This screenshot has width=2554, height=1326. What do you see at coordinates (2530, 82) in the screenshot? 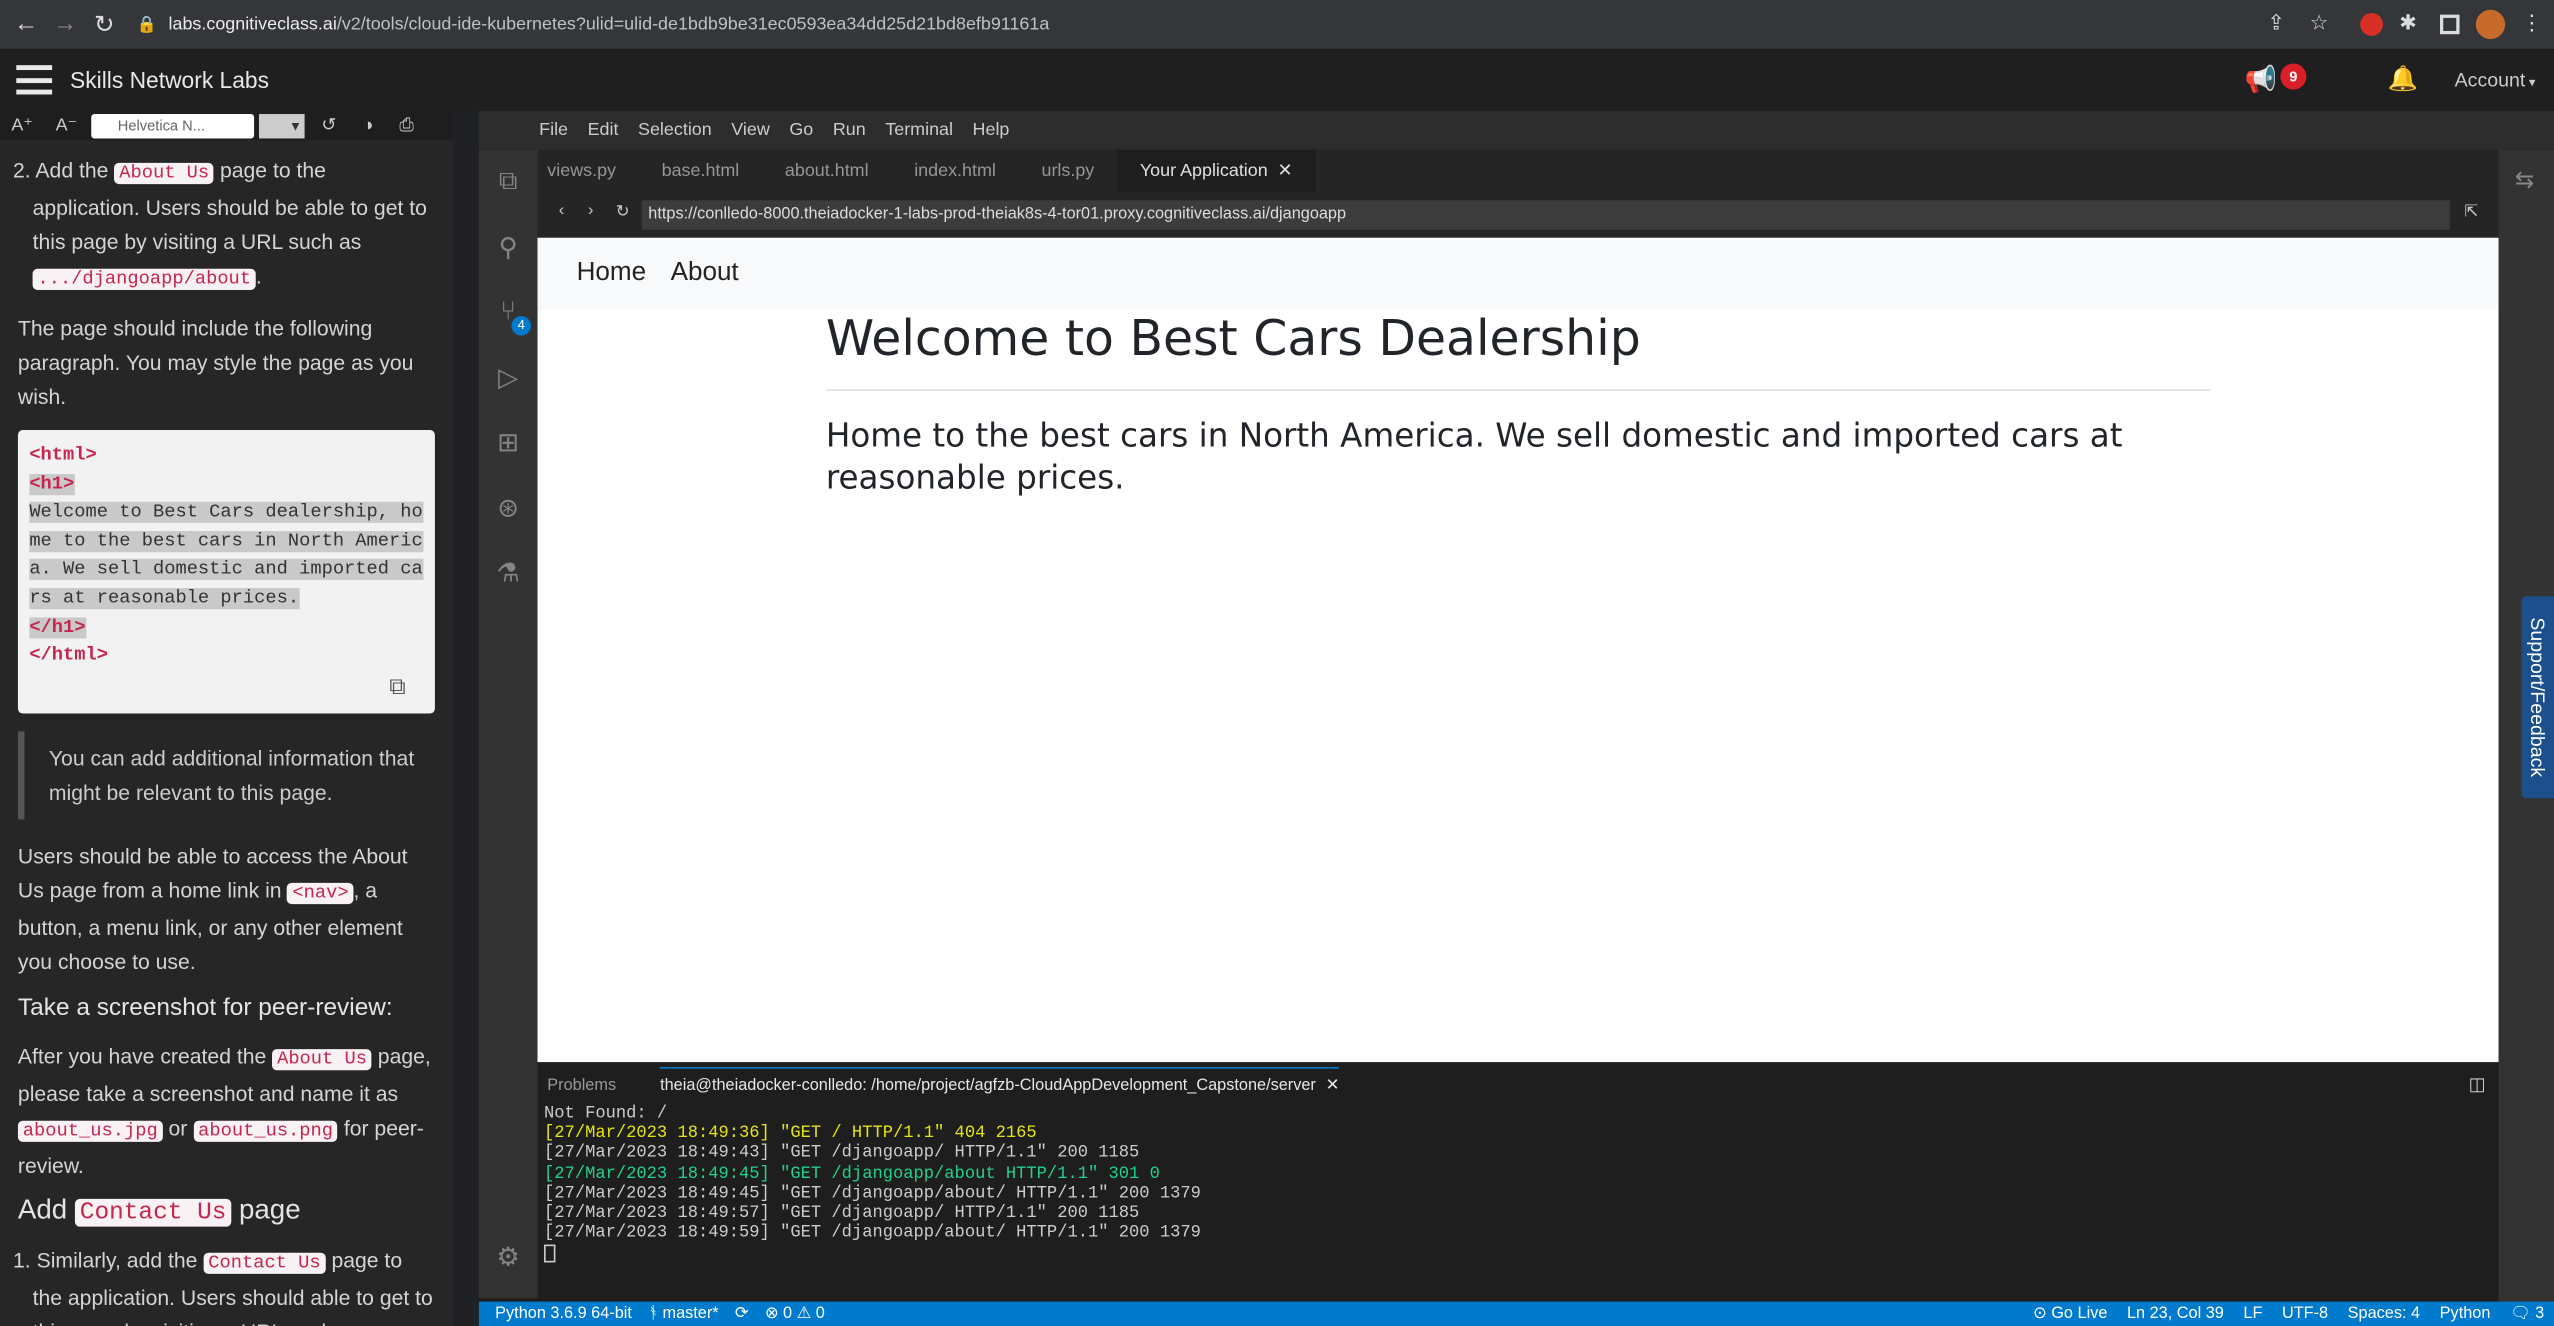
I see `caret-down-icon: ▾` at bounding box center [2530, 82].